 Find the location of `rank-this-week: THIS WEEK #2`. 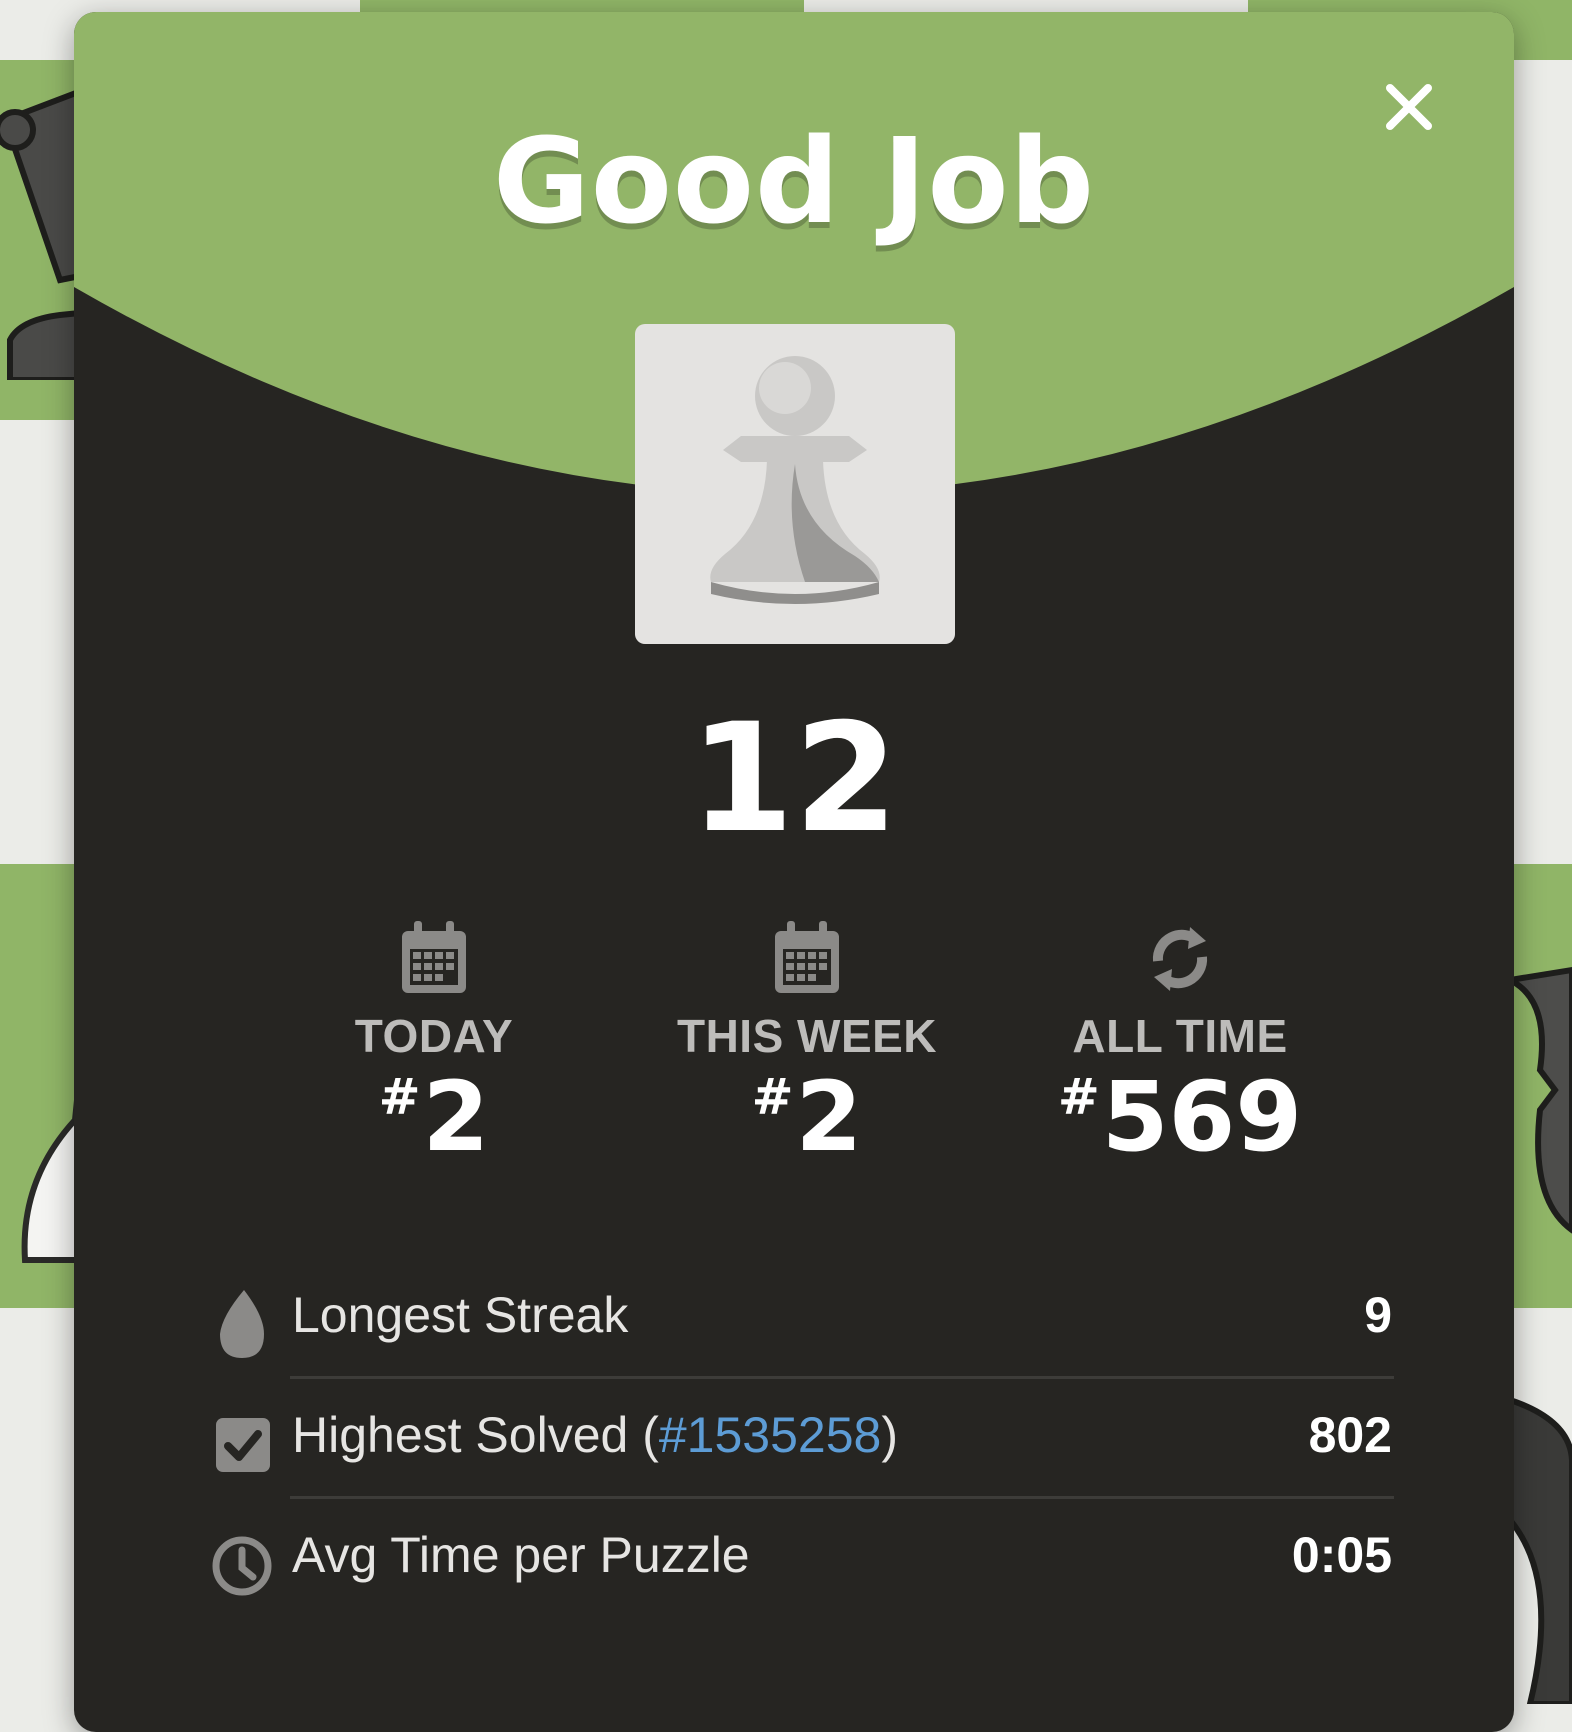

rank-this-week: THIS WEEK #2 is located at coordinates (807, 1041).